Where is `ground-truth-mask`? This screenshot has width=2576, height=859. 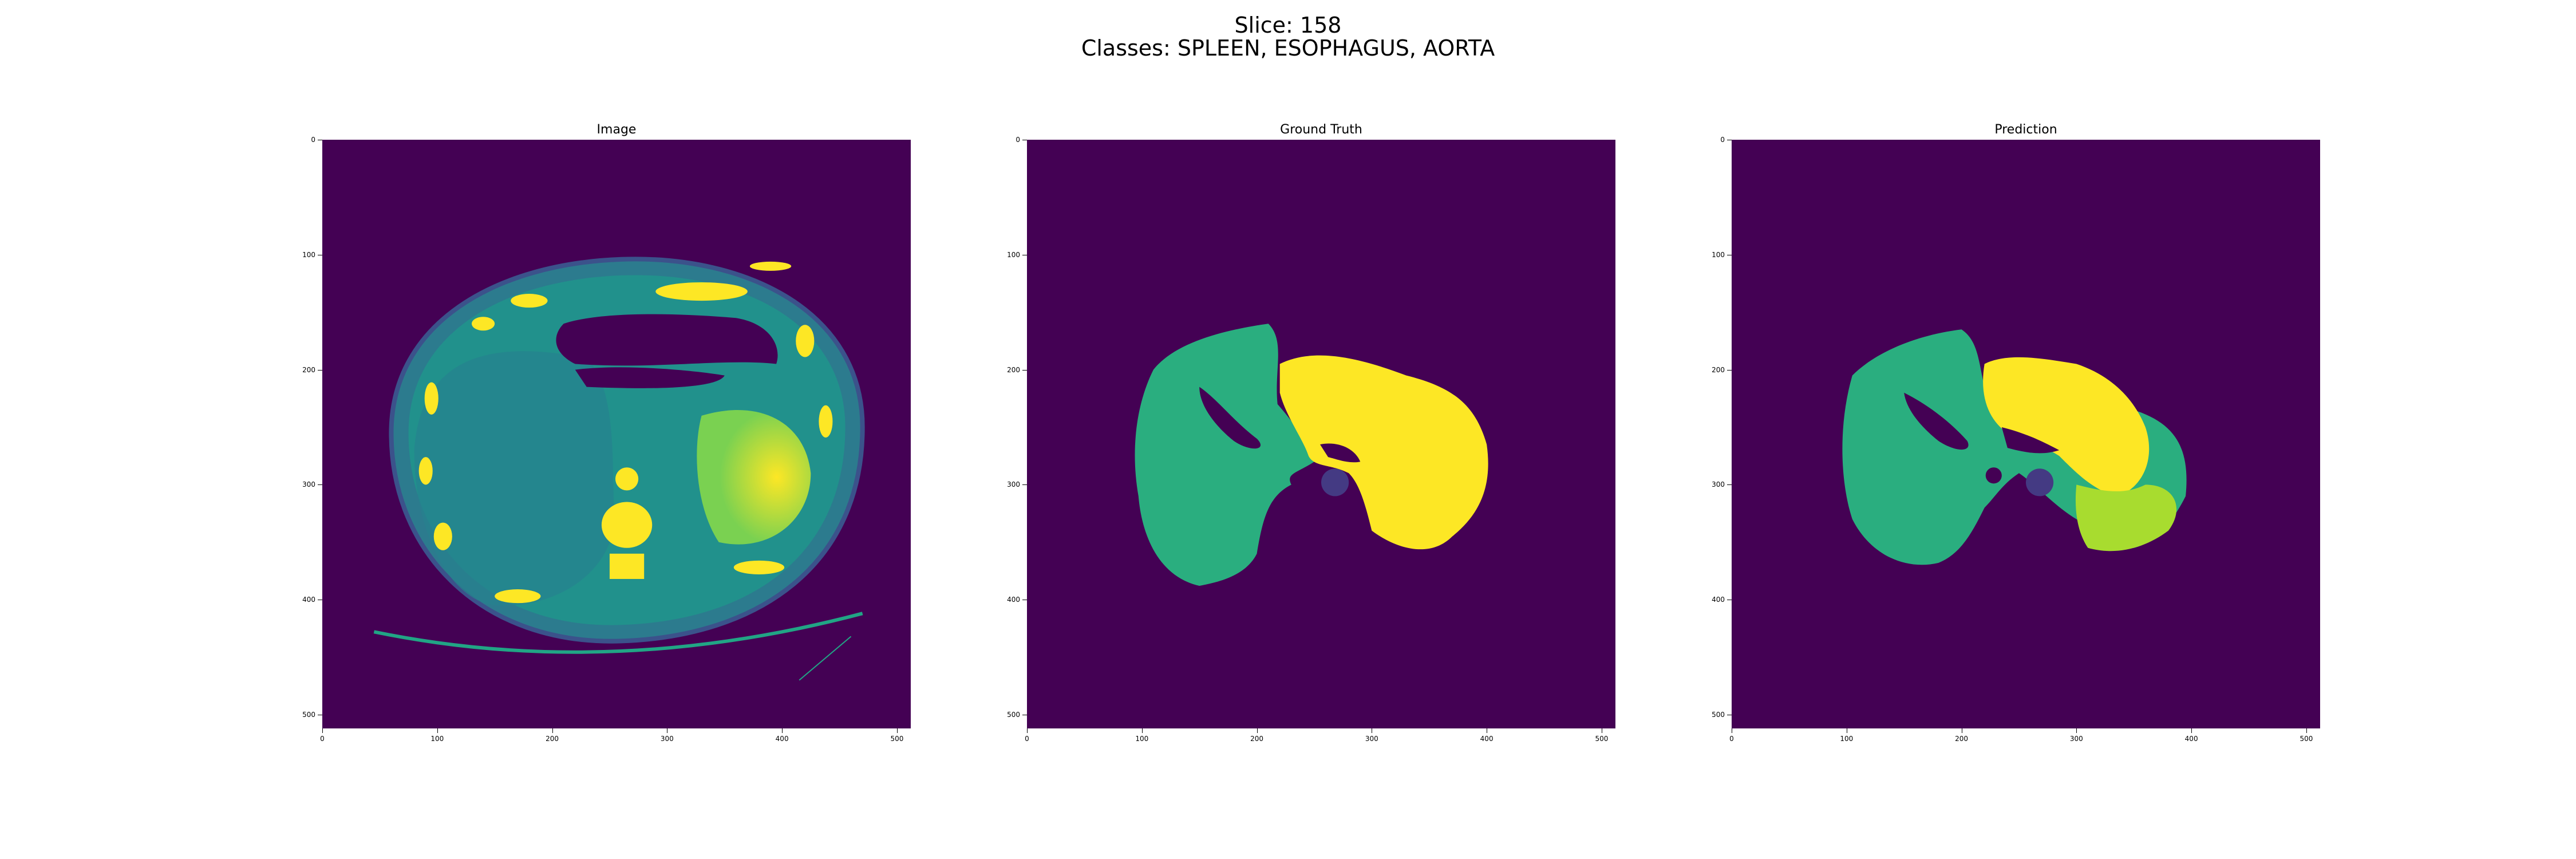 ground-truth-mask is located at coordinates (1311, 455).